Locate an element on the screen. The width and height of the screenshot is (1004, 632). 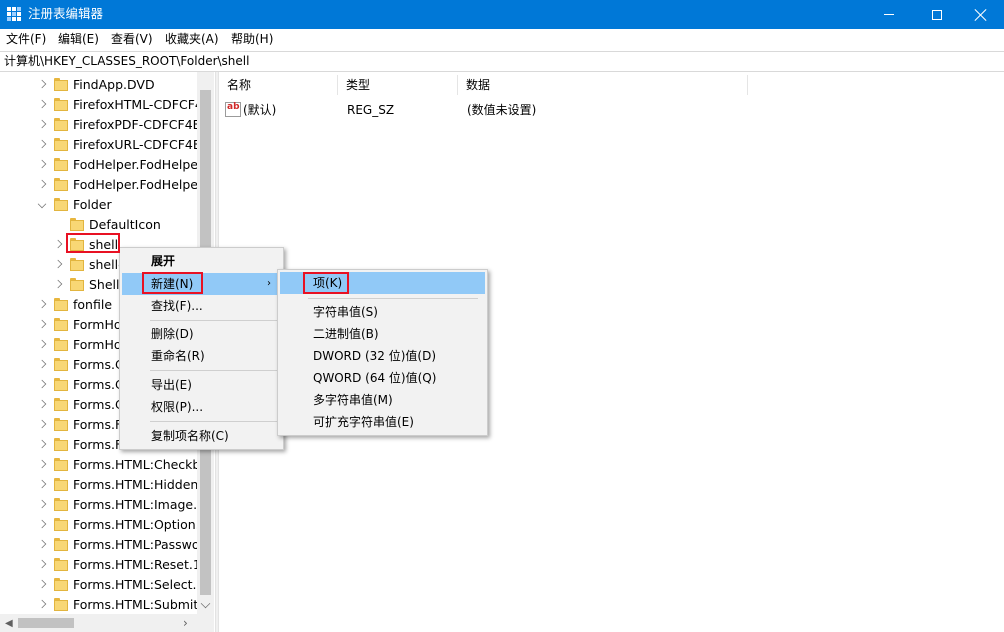
menu-favorites: 收藏夹(A) is located at coordinates (192, 39).